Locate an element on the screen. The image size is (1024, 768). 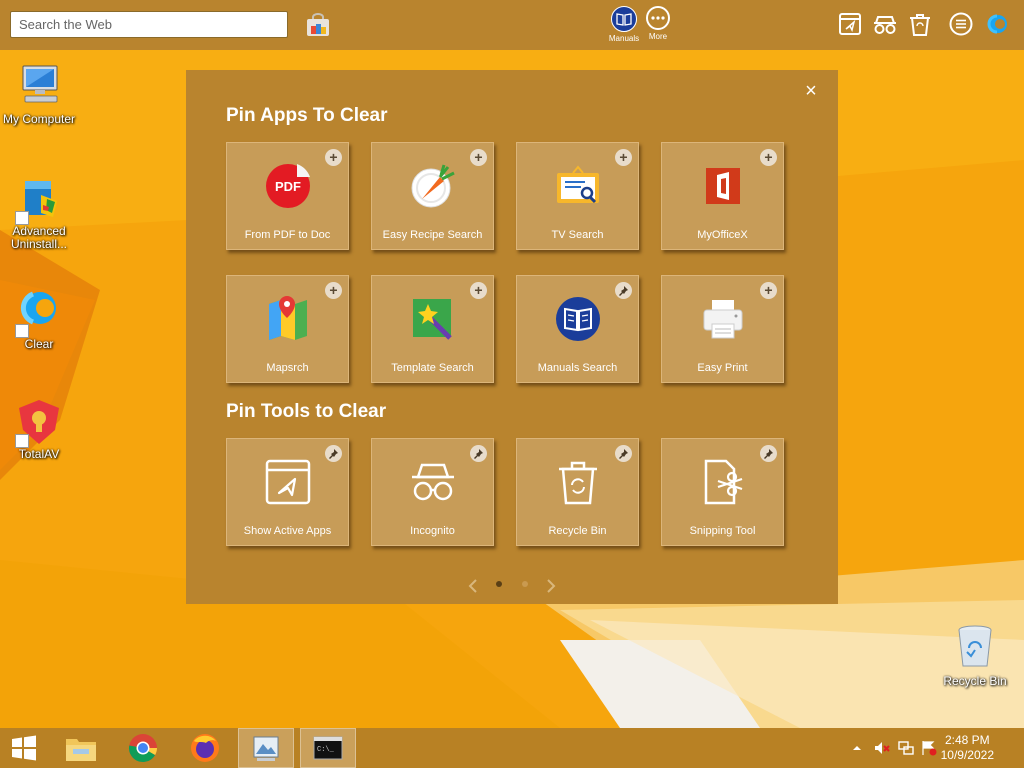
page-dot-active is located at coordinates (499, 584).